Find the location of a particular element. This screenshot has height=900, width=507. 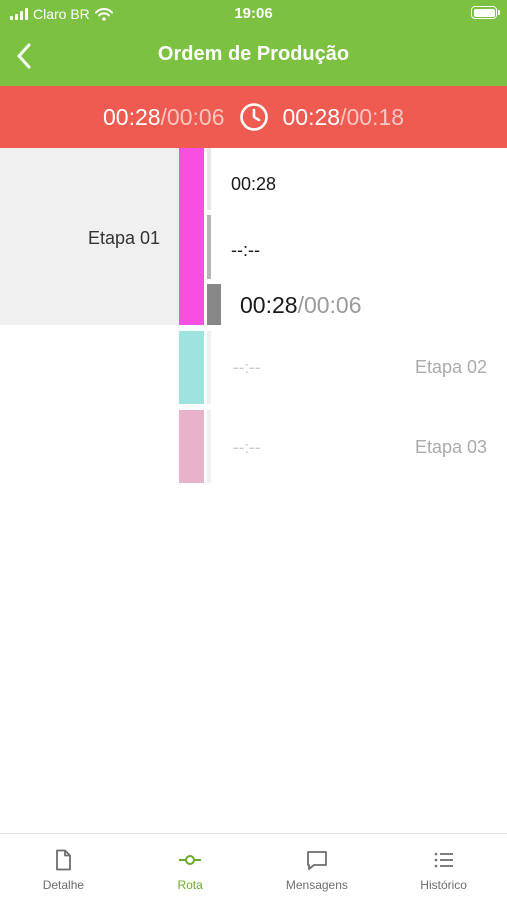

tab-label: Histórico is located at coordinates (443, 885).